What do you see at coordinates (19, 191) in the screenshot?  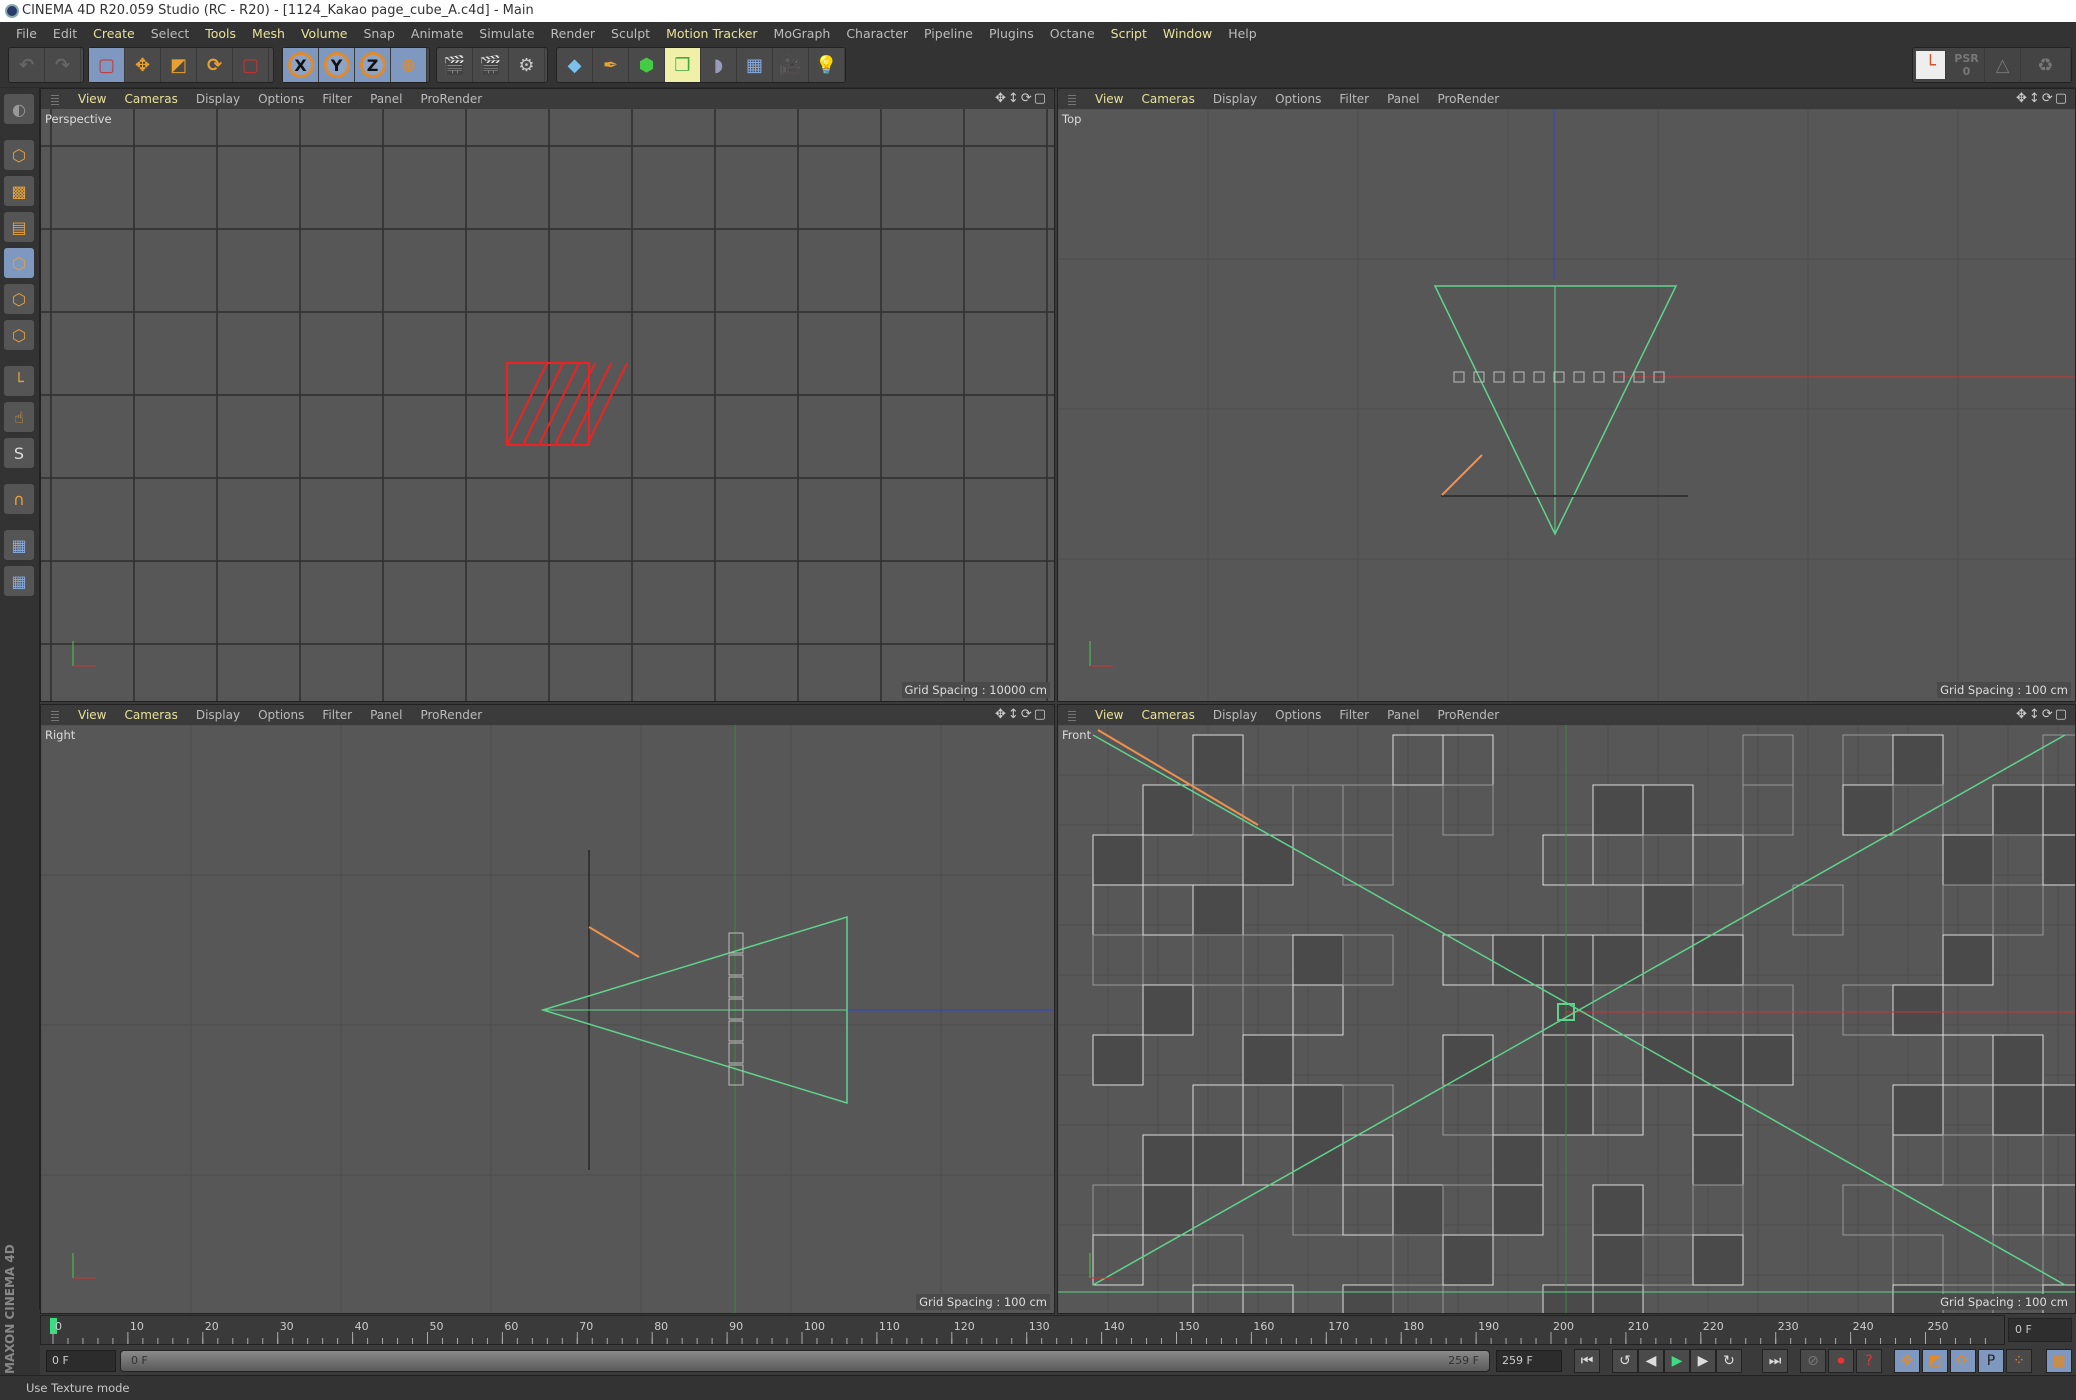 I see `texture-mode-icon: ▩` at bounding box center [19, 191].